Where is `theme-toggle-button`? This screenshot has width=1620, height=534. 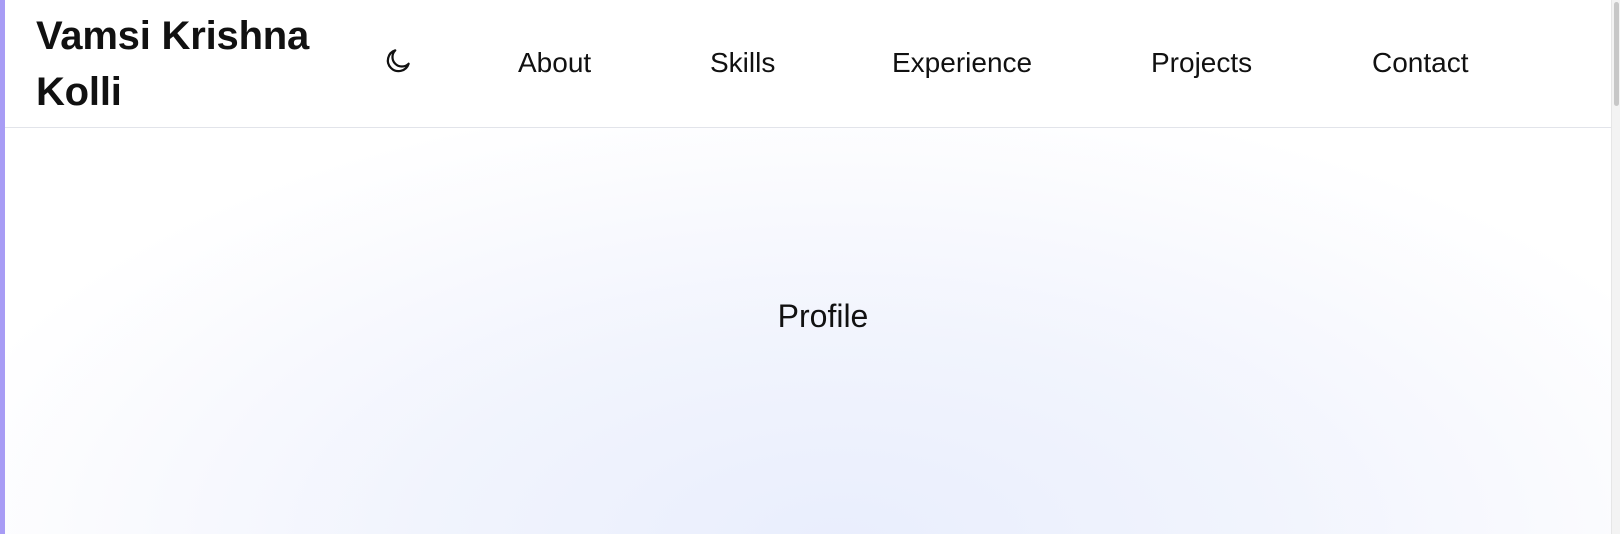
theme-toggle-button is located at coordinates (398, 63).